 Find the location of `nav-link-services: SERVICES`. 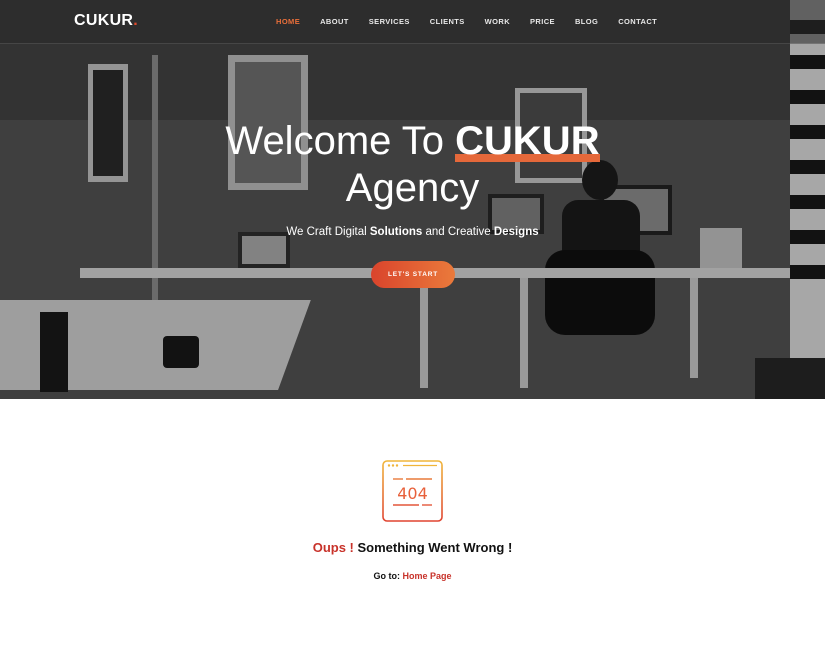

nav-link-services: SERVICES is located at coordinates (389, 21).